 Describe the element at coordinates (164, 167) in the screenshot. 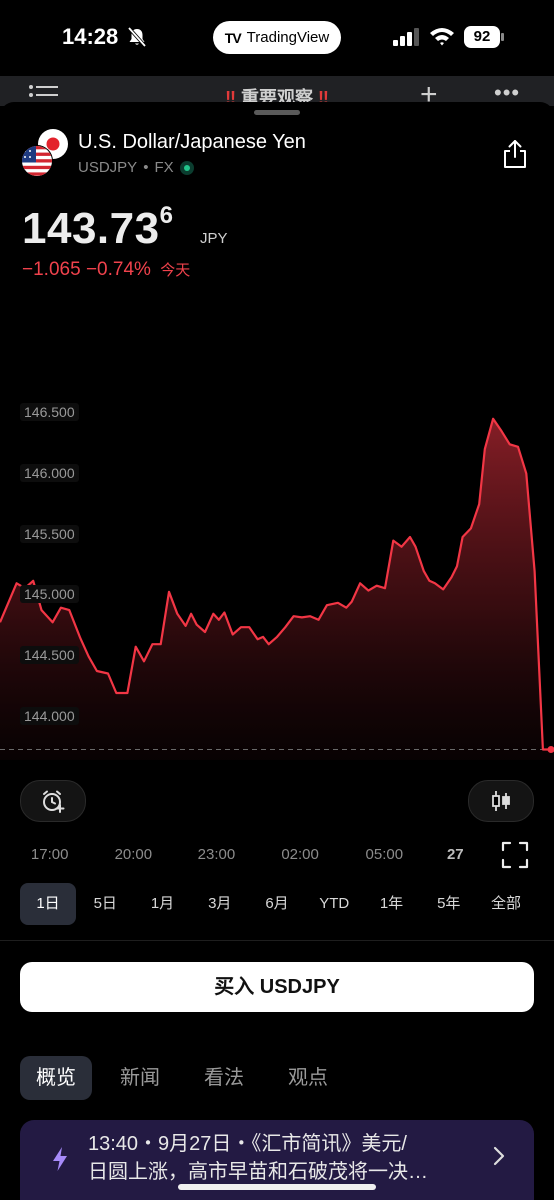

I see `symbol-exchange: FX` at that location.